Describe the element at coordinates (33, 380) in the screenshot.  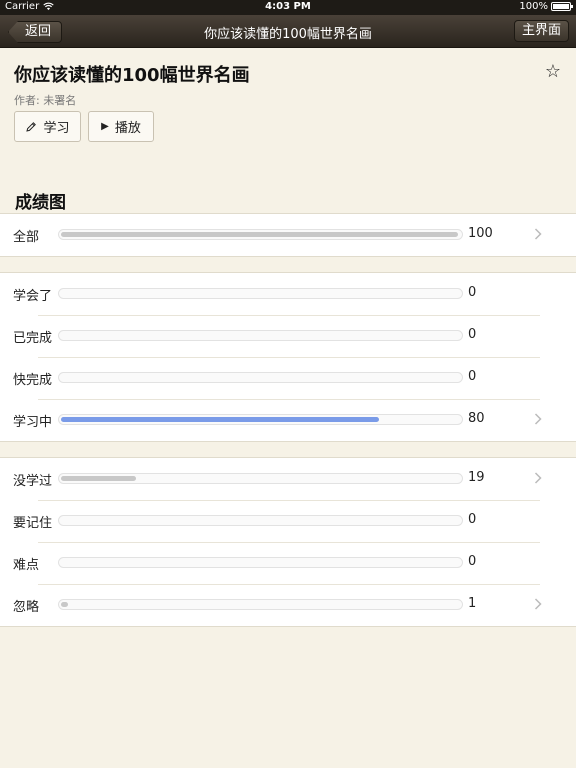
I see `row-label: 快完成` at that location.